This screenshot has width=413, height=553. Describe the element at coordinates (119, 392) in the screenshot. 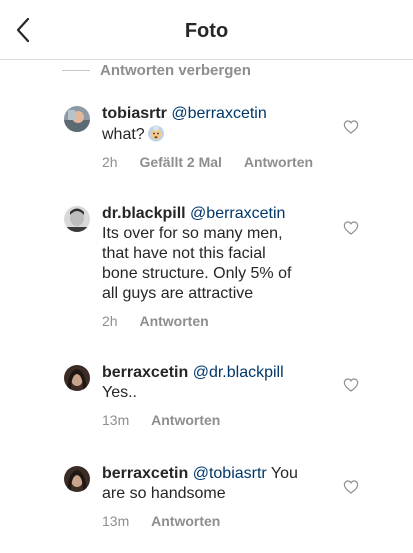

I see `comment-text: Yes..` at that location.